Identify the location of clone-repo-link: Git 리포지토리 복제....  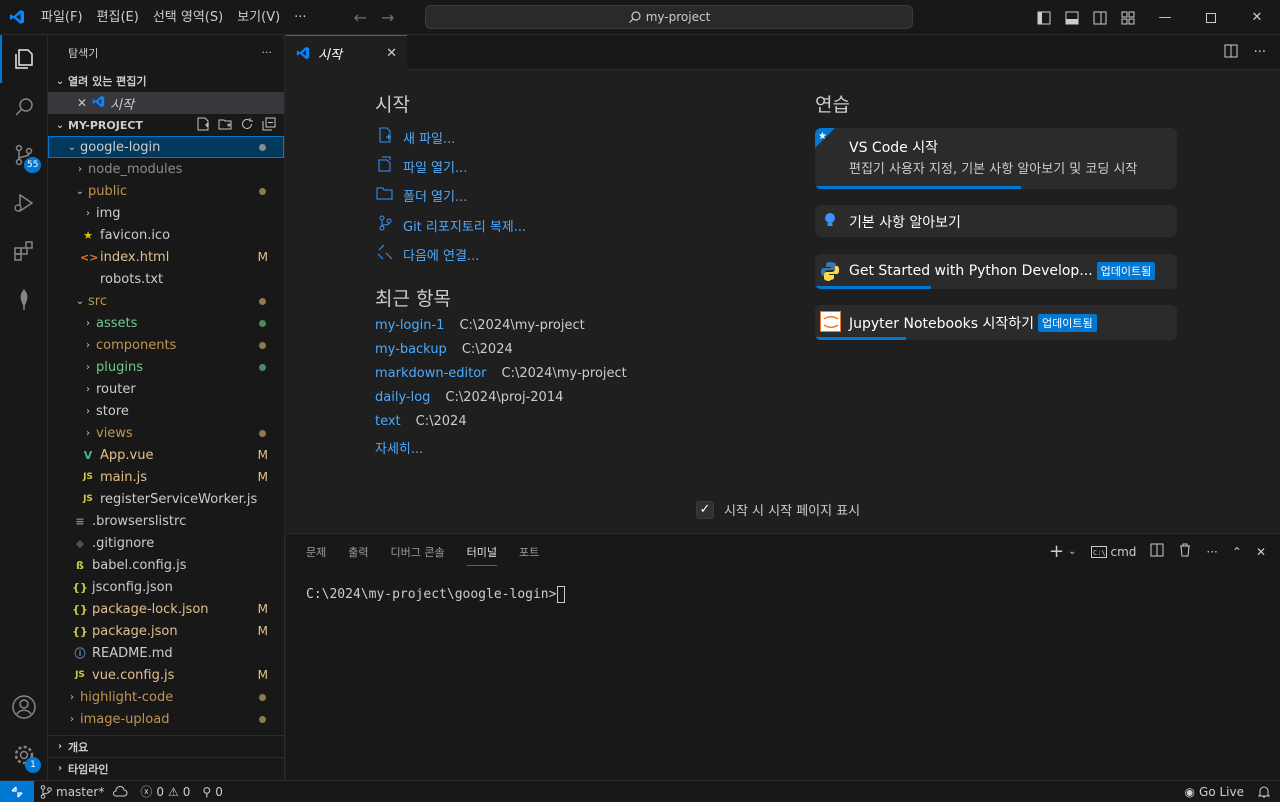
(450, 225).